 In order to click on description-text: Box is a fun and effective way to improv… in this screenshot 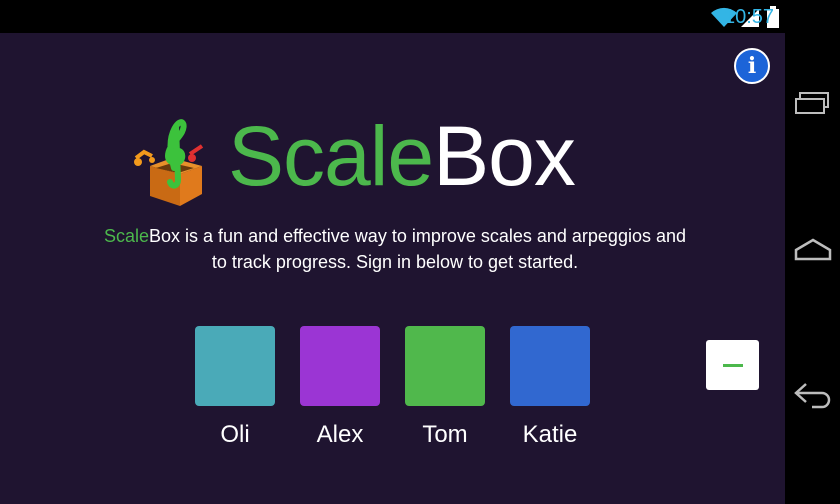, I will do `click(418, 249)`.